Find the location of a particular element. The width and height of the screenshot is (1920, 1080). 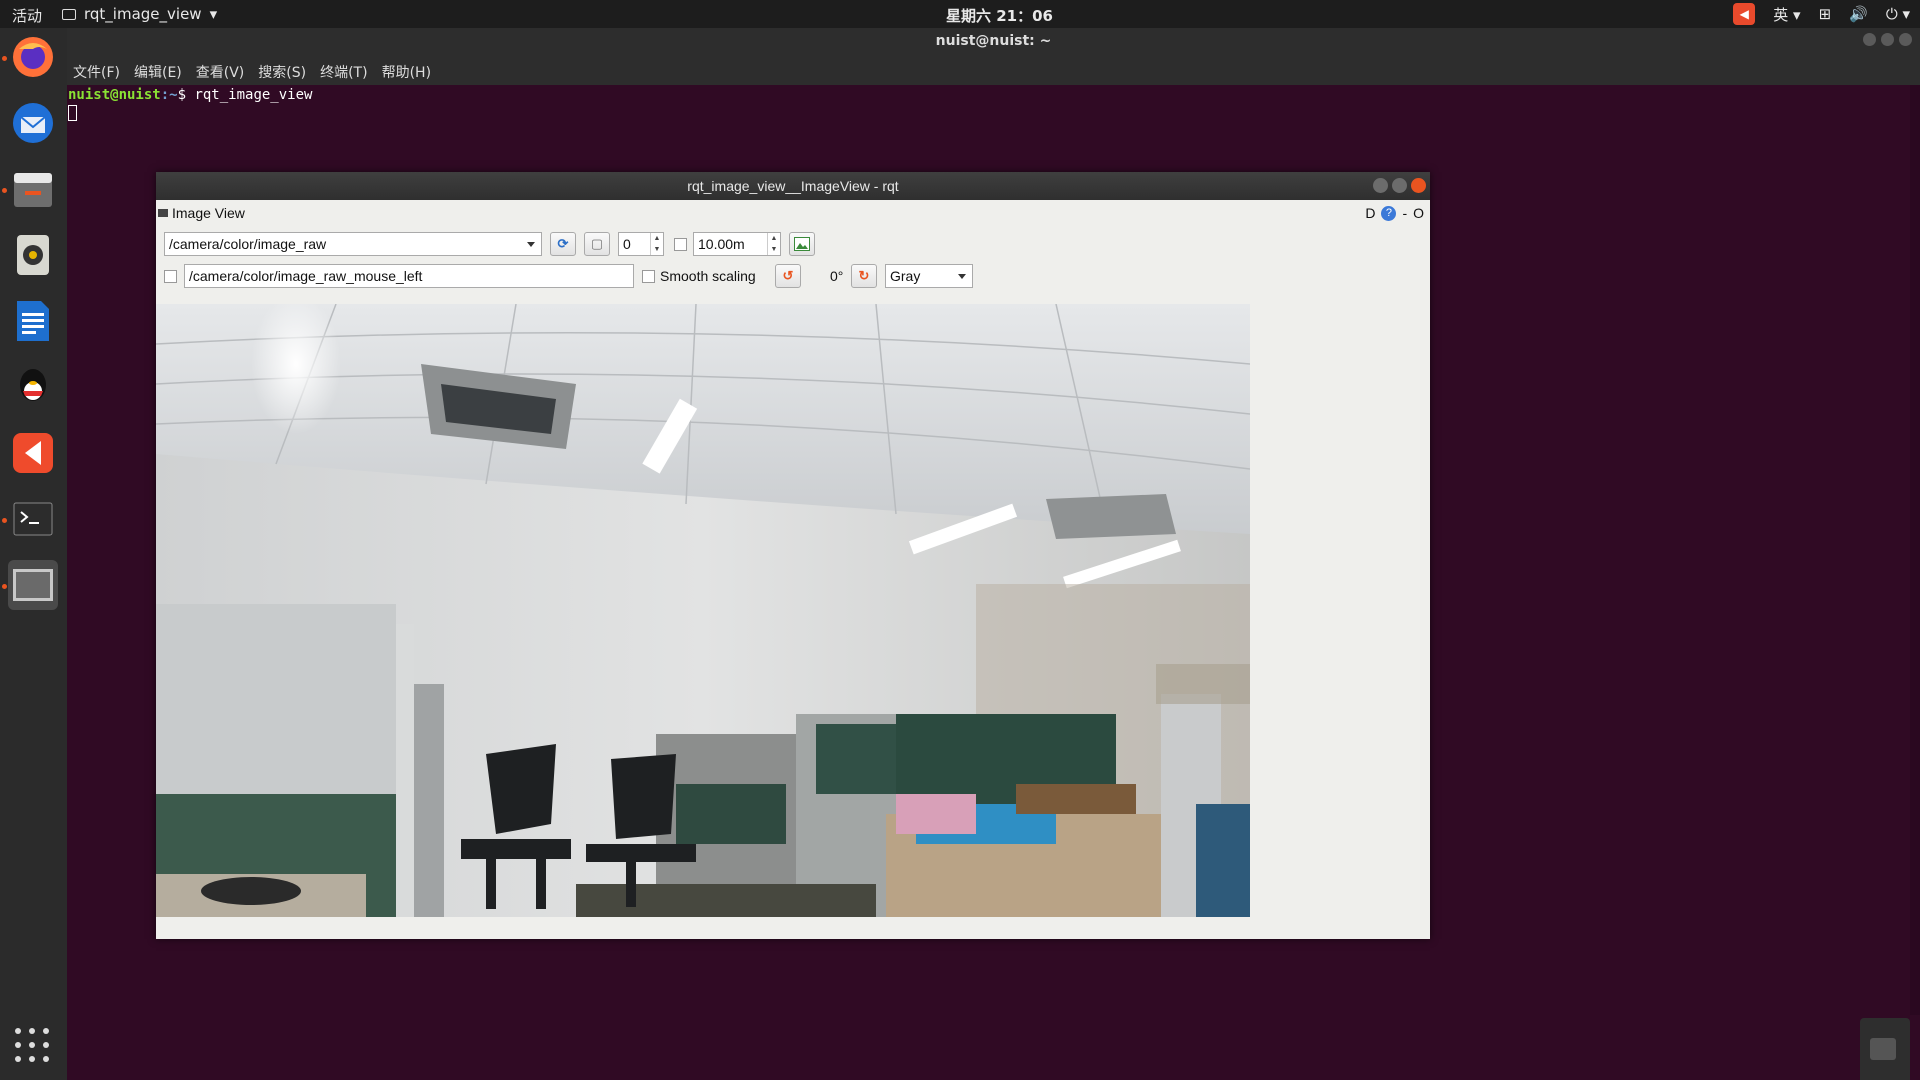

plugin-icon is located at coordinates (163, 213).